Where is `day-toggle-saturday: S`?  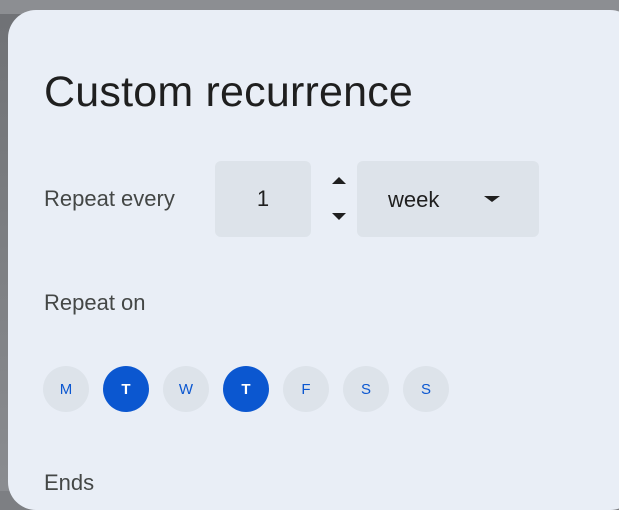
day-toggle-saturday: S is located at coordinates (366, 389).